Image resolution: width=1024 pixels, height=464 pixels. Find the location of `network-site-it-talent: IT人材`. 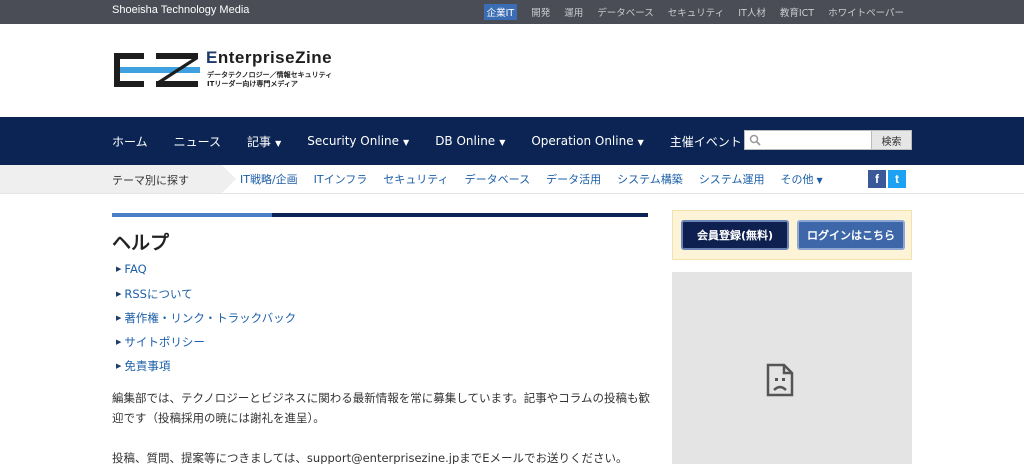

network-site-it-talent: IT人材 is located at coordinates (752, 12).